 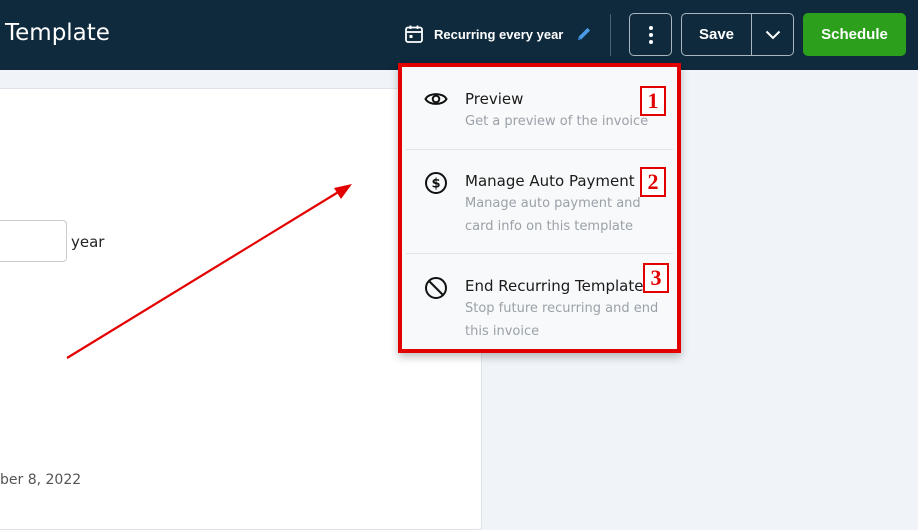 What do you see at coordinates (494, 99) in the screenshot?
I see `menu-item-label: Preview` at bounding box center [494, 99].